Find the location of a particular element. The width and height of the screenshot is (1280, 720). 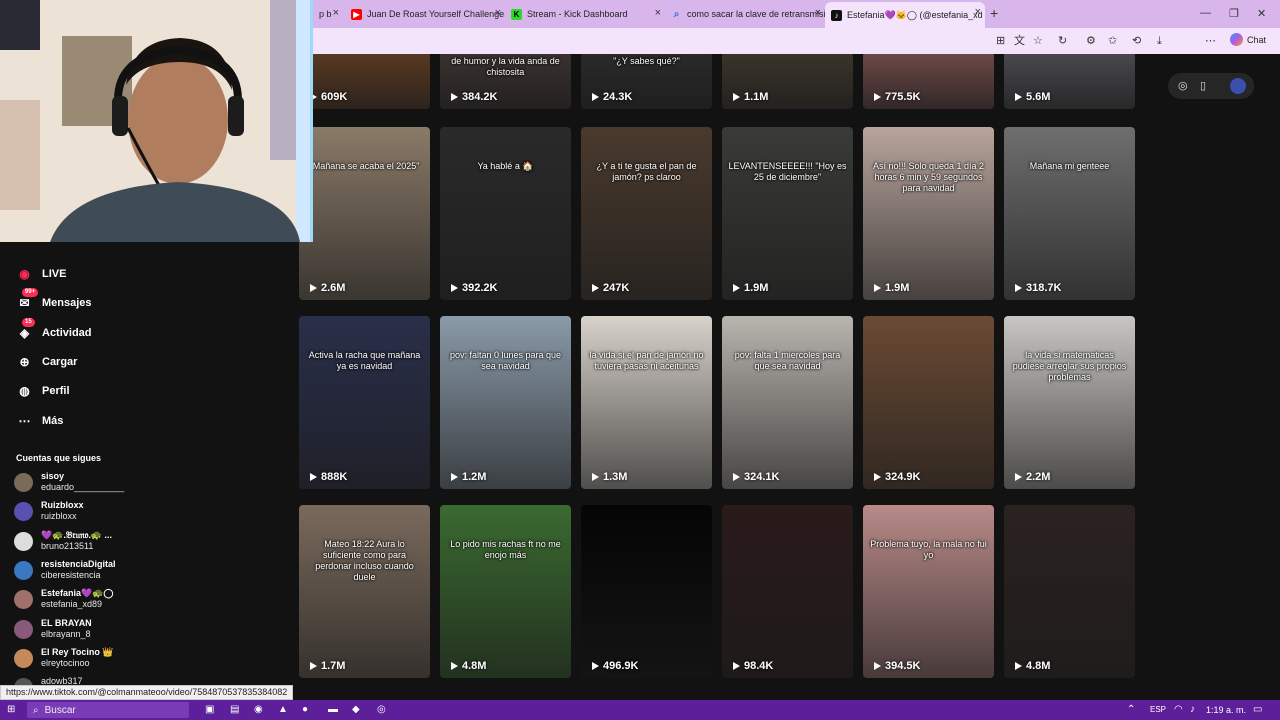

volume-icon: ♪ is located at coordinates (1192, 710).